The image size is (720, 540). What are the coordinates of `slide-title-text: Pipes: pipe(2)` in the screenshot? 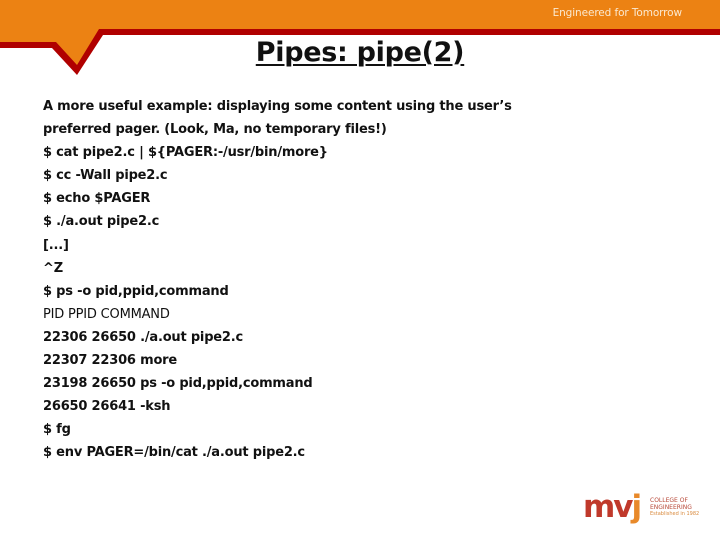 It's located at (360, 52).